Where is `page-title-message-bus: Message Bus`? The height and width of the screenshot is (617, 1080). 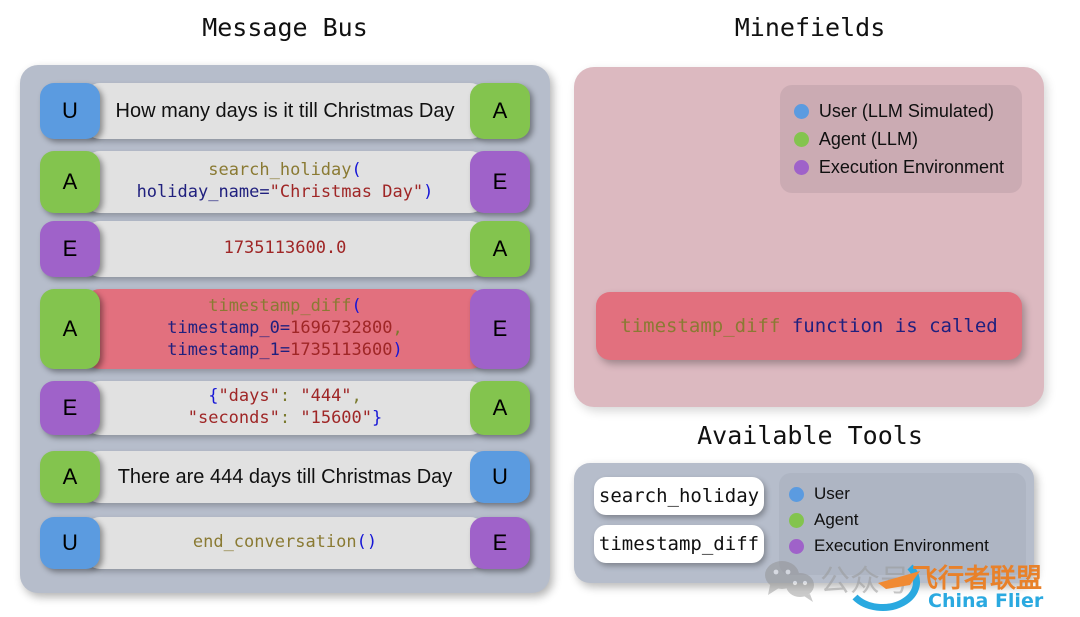
page-title-message-bus: Message Bus is located at coordinates (285, 27).